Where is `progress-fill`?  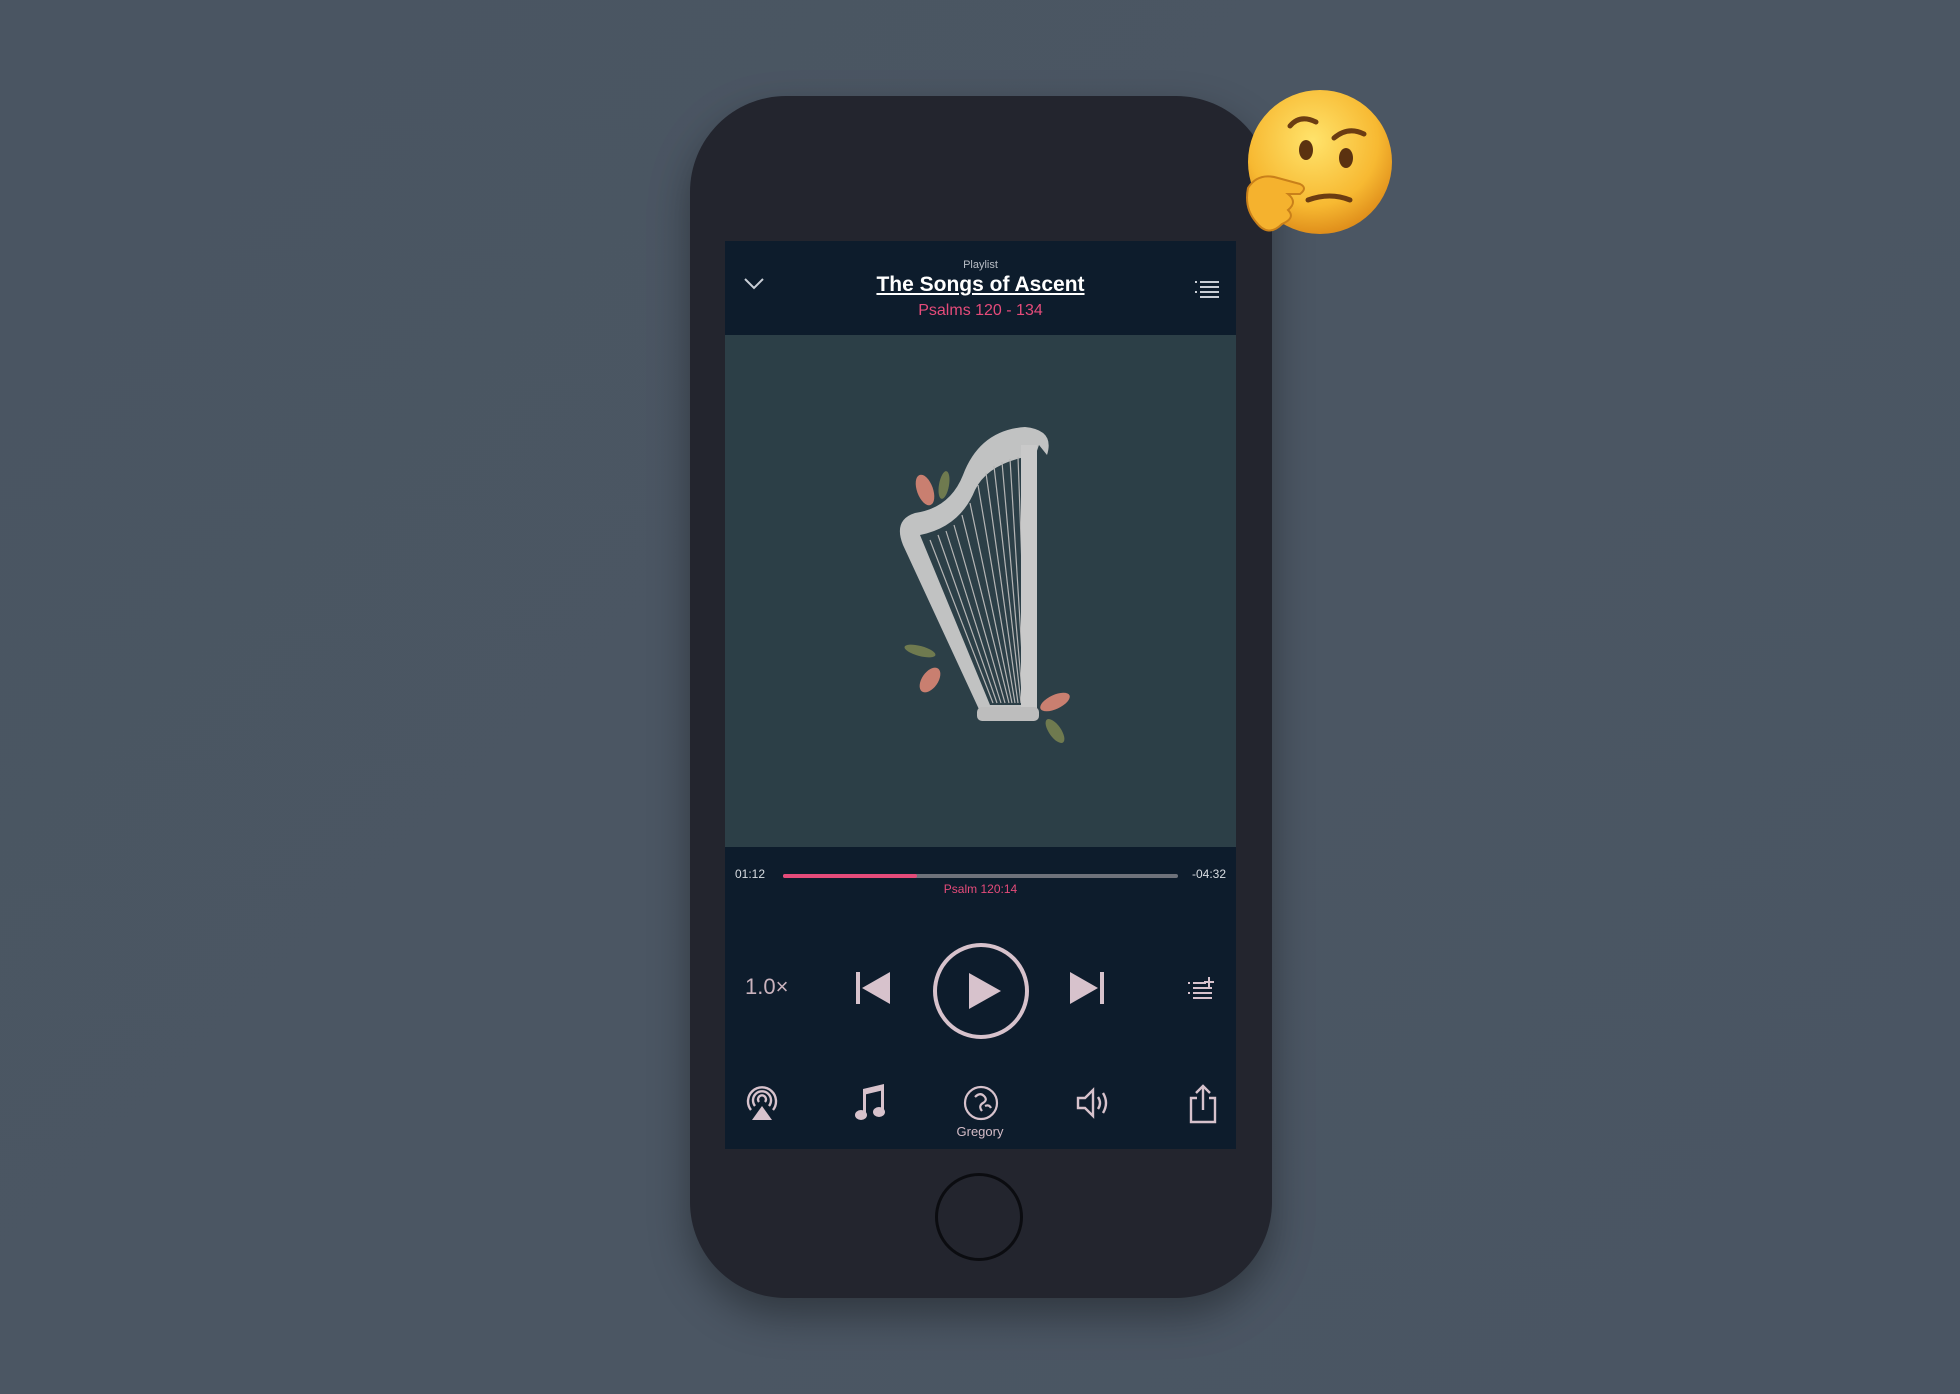 progress-fill is located at coordinates (850, 876).